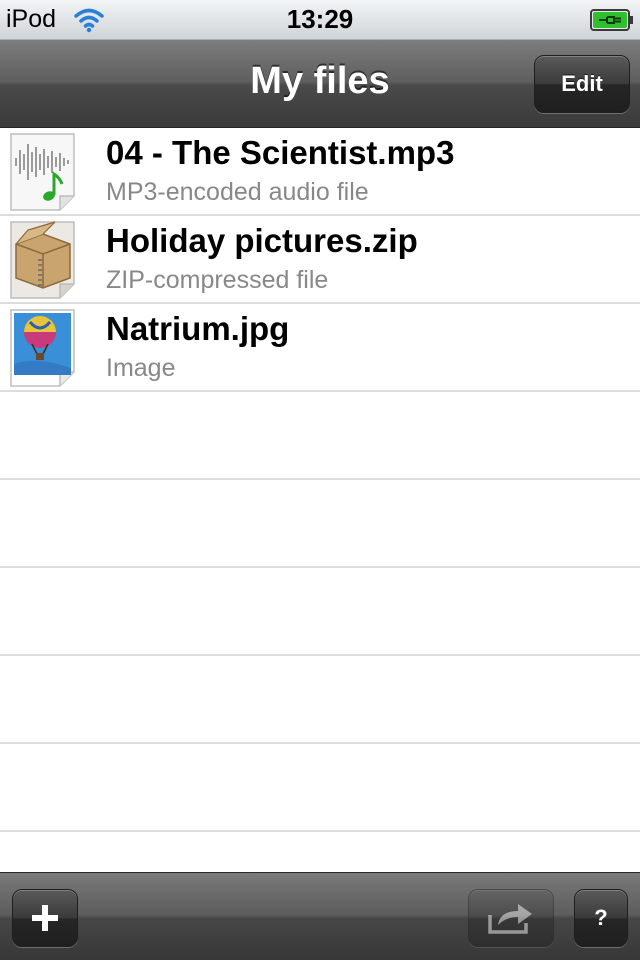 This screenshot has height=960, width=640. Describe the element at coordinates (320, 916) in the screenshot. I see `bottom-toolbar: ?` at that location.